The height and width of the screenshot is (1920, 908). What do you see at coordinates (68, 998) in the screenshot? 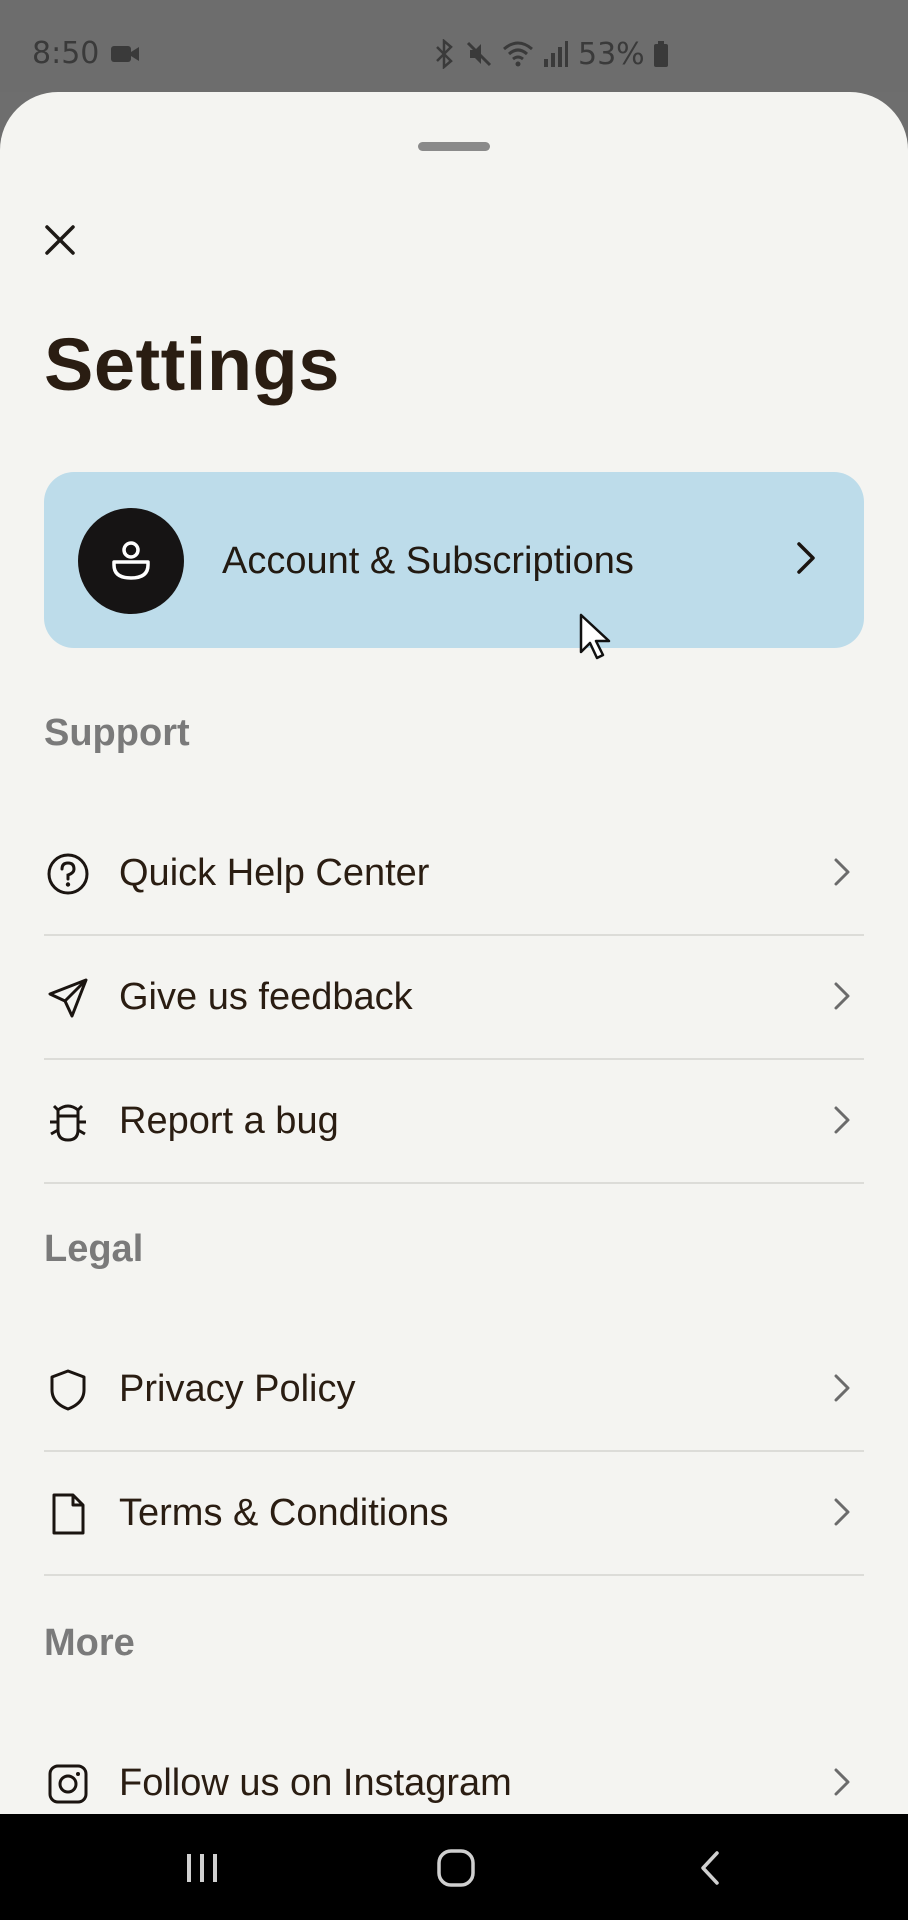
I see `send-icon` at bounding box center [68, 998].